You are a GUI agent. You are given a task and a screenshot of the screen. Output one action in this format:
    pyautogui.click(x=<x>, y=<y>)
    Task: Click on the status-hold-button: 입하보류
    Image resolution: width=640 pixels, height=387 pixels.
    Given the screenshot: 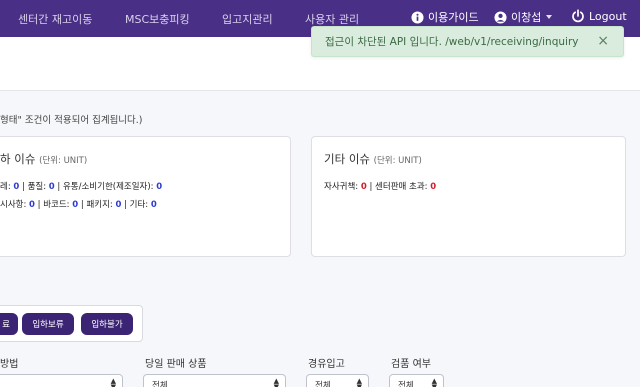 What is the action you would take?
    pyautogui.click(x=48, y=324)
    